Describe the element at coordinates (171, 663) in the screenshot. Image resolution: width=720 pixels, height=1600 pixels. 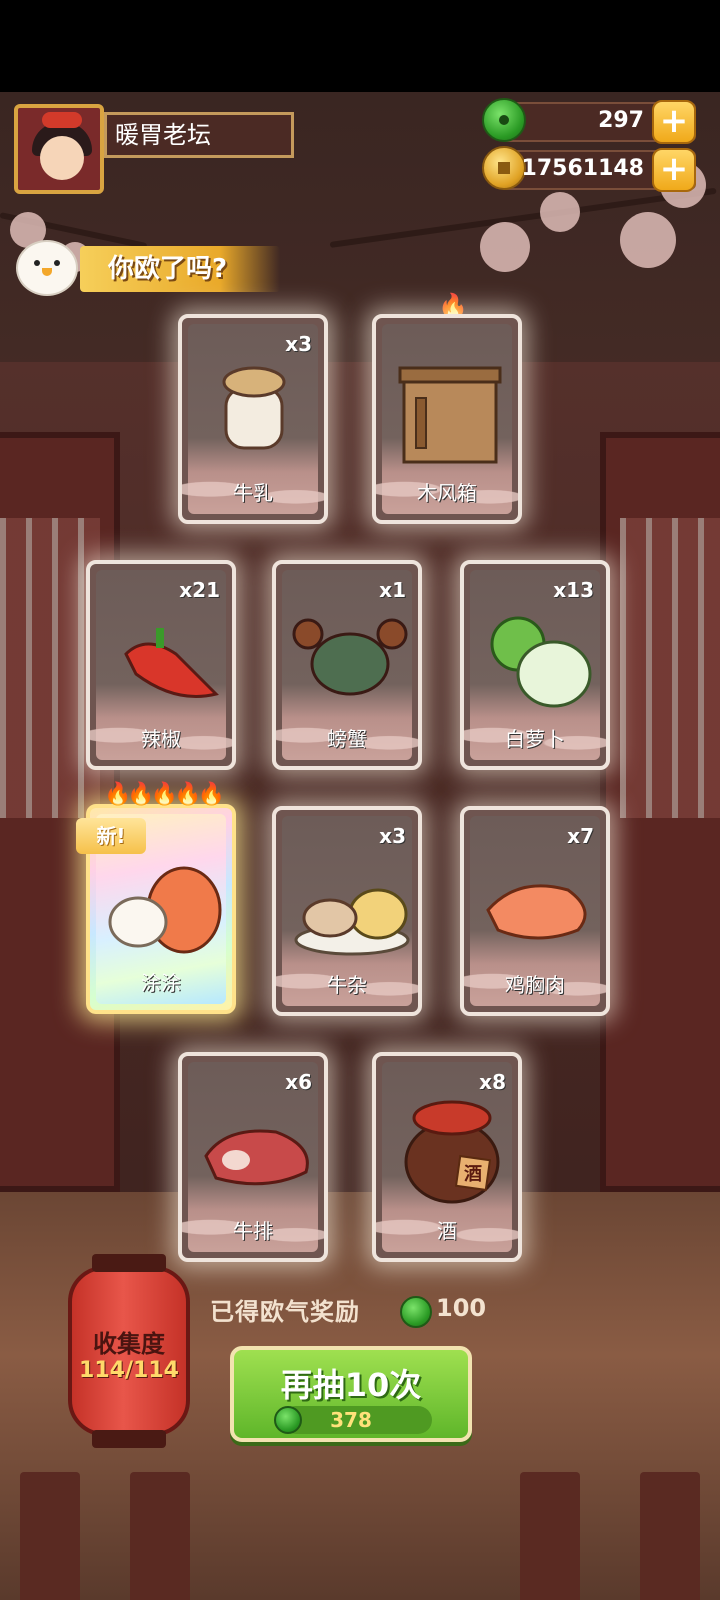
I see `chili-pepper-icon` at that location.